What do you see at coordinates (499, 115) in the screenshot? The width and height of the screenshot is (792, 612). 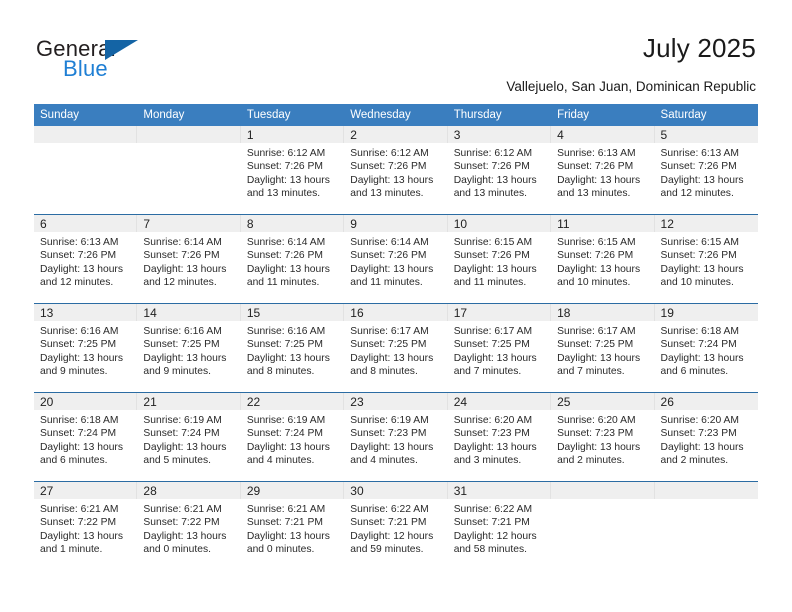 I see `weekday-header-thursday: Thursday` at bounding box center [499, 115].